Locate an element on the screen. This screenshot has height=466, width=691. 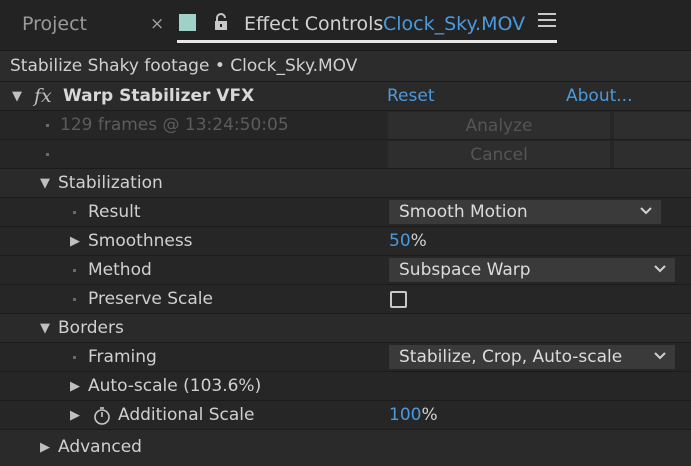
property-result: Result Smooth Motion is located at coordinates (345, 212).